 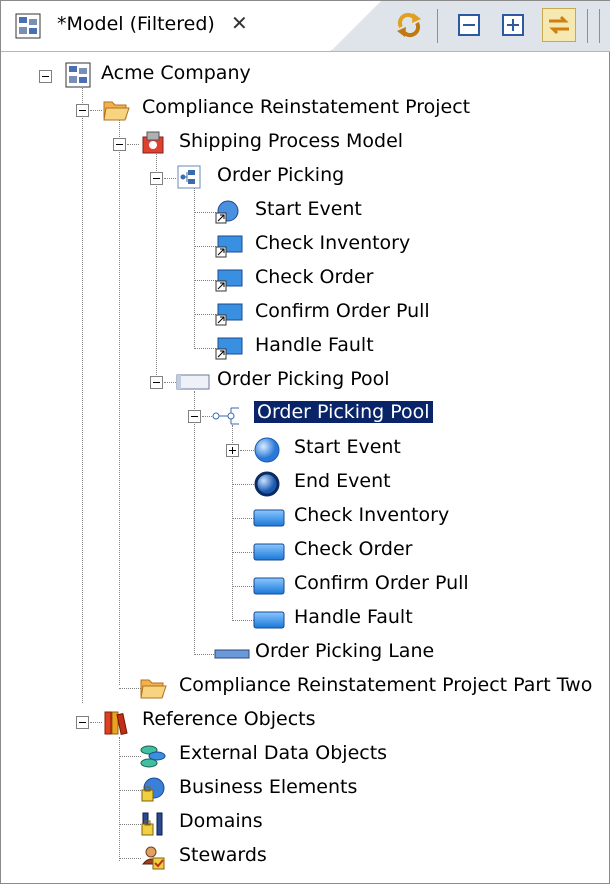 What do you see at coordinates (469, 25) in the screenshot?
I see `collapse-all-icon` at bounding box center [469, 25].